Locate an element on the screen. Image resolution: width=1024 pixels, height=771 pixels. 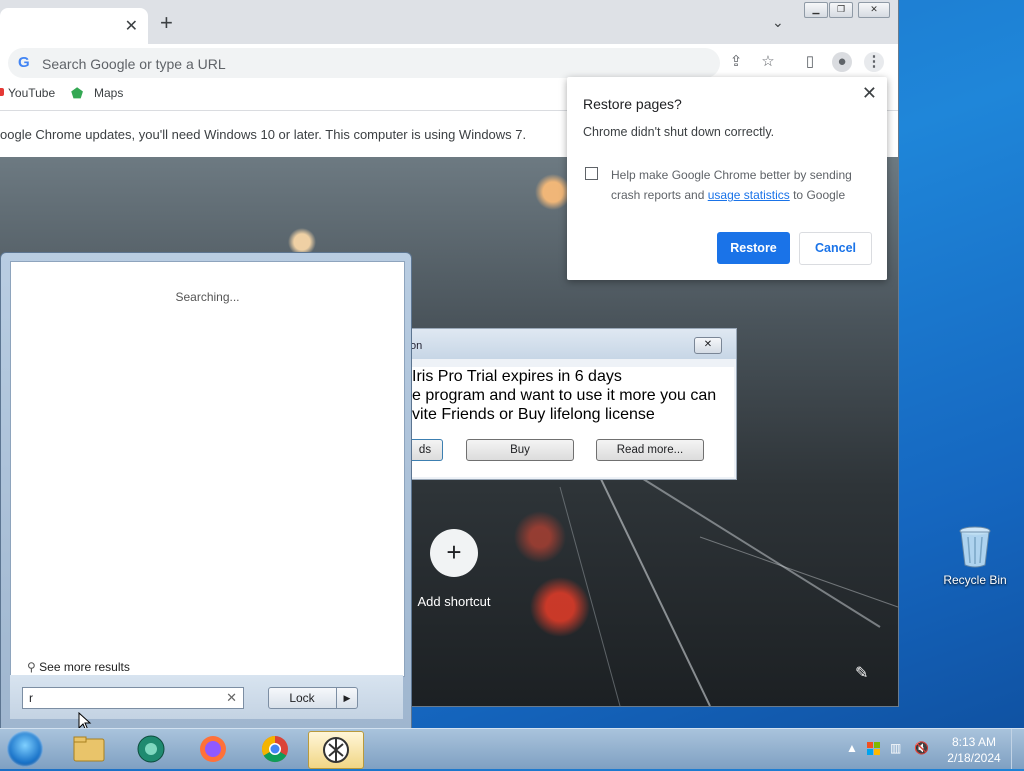
close-tab-icon: ✕ is located at coordinates (131, 26).